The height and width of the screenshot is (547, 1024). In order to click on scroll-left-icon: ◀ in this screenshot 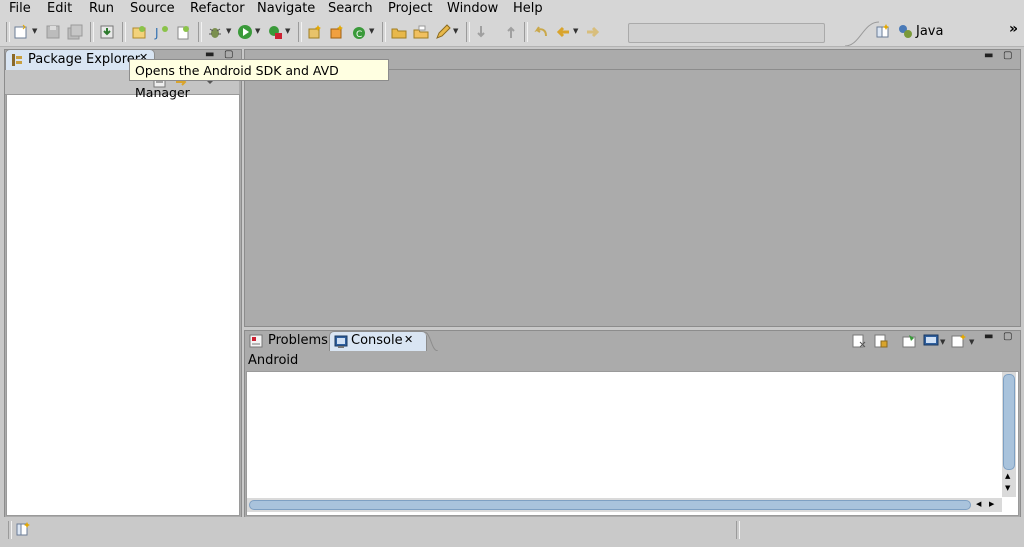, I will do `click(978, 504)`.